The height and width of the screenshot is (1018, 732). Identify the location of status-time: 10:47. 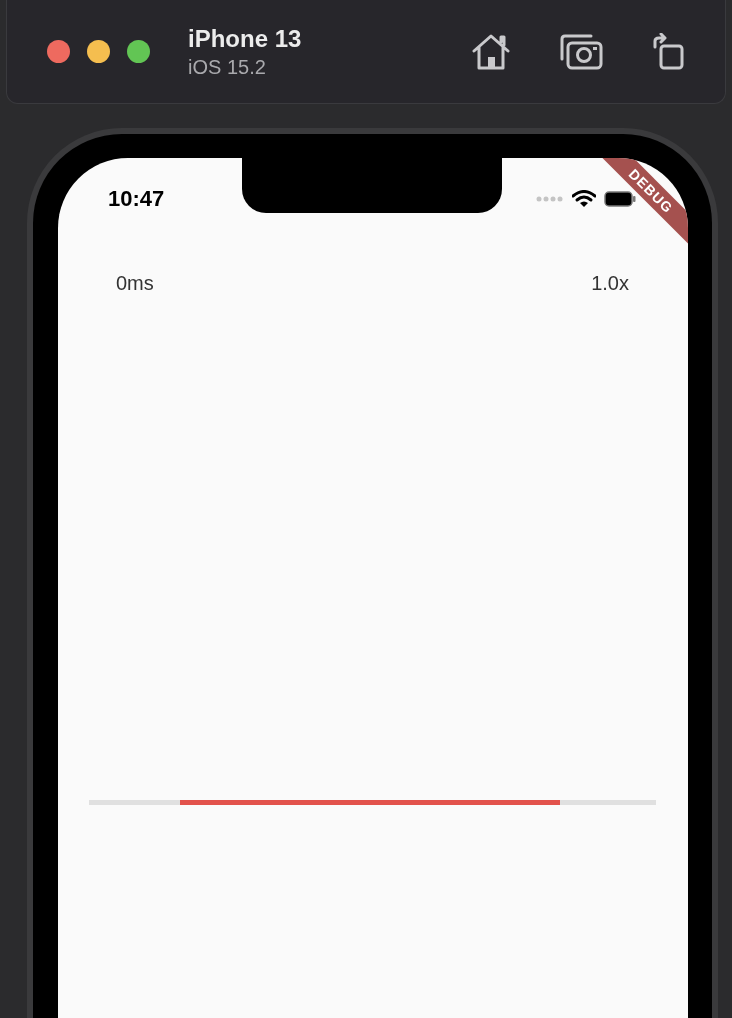
(136, 199).